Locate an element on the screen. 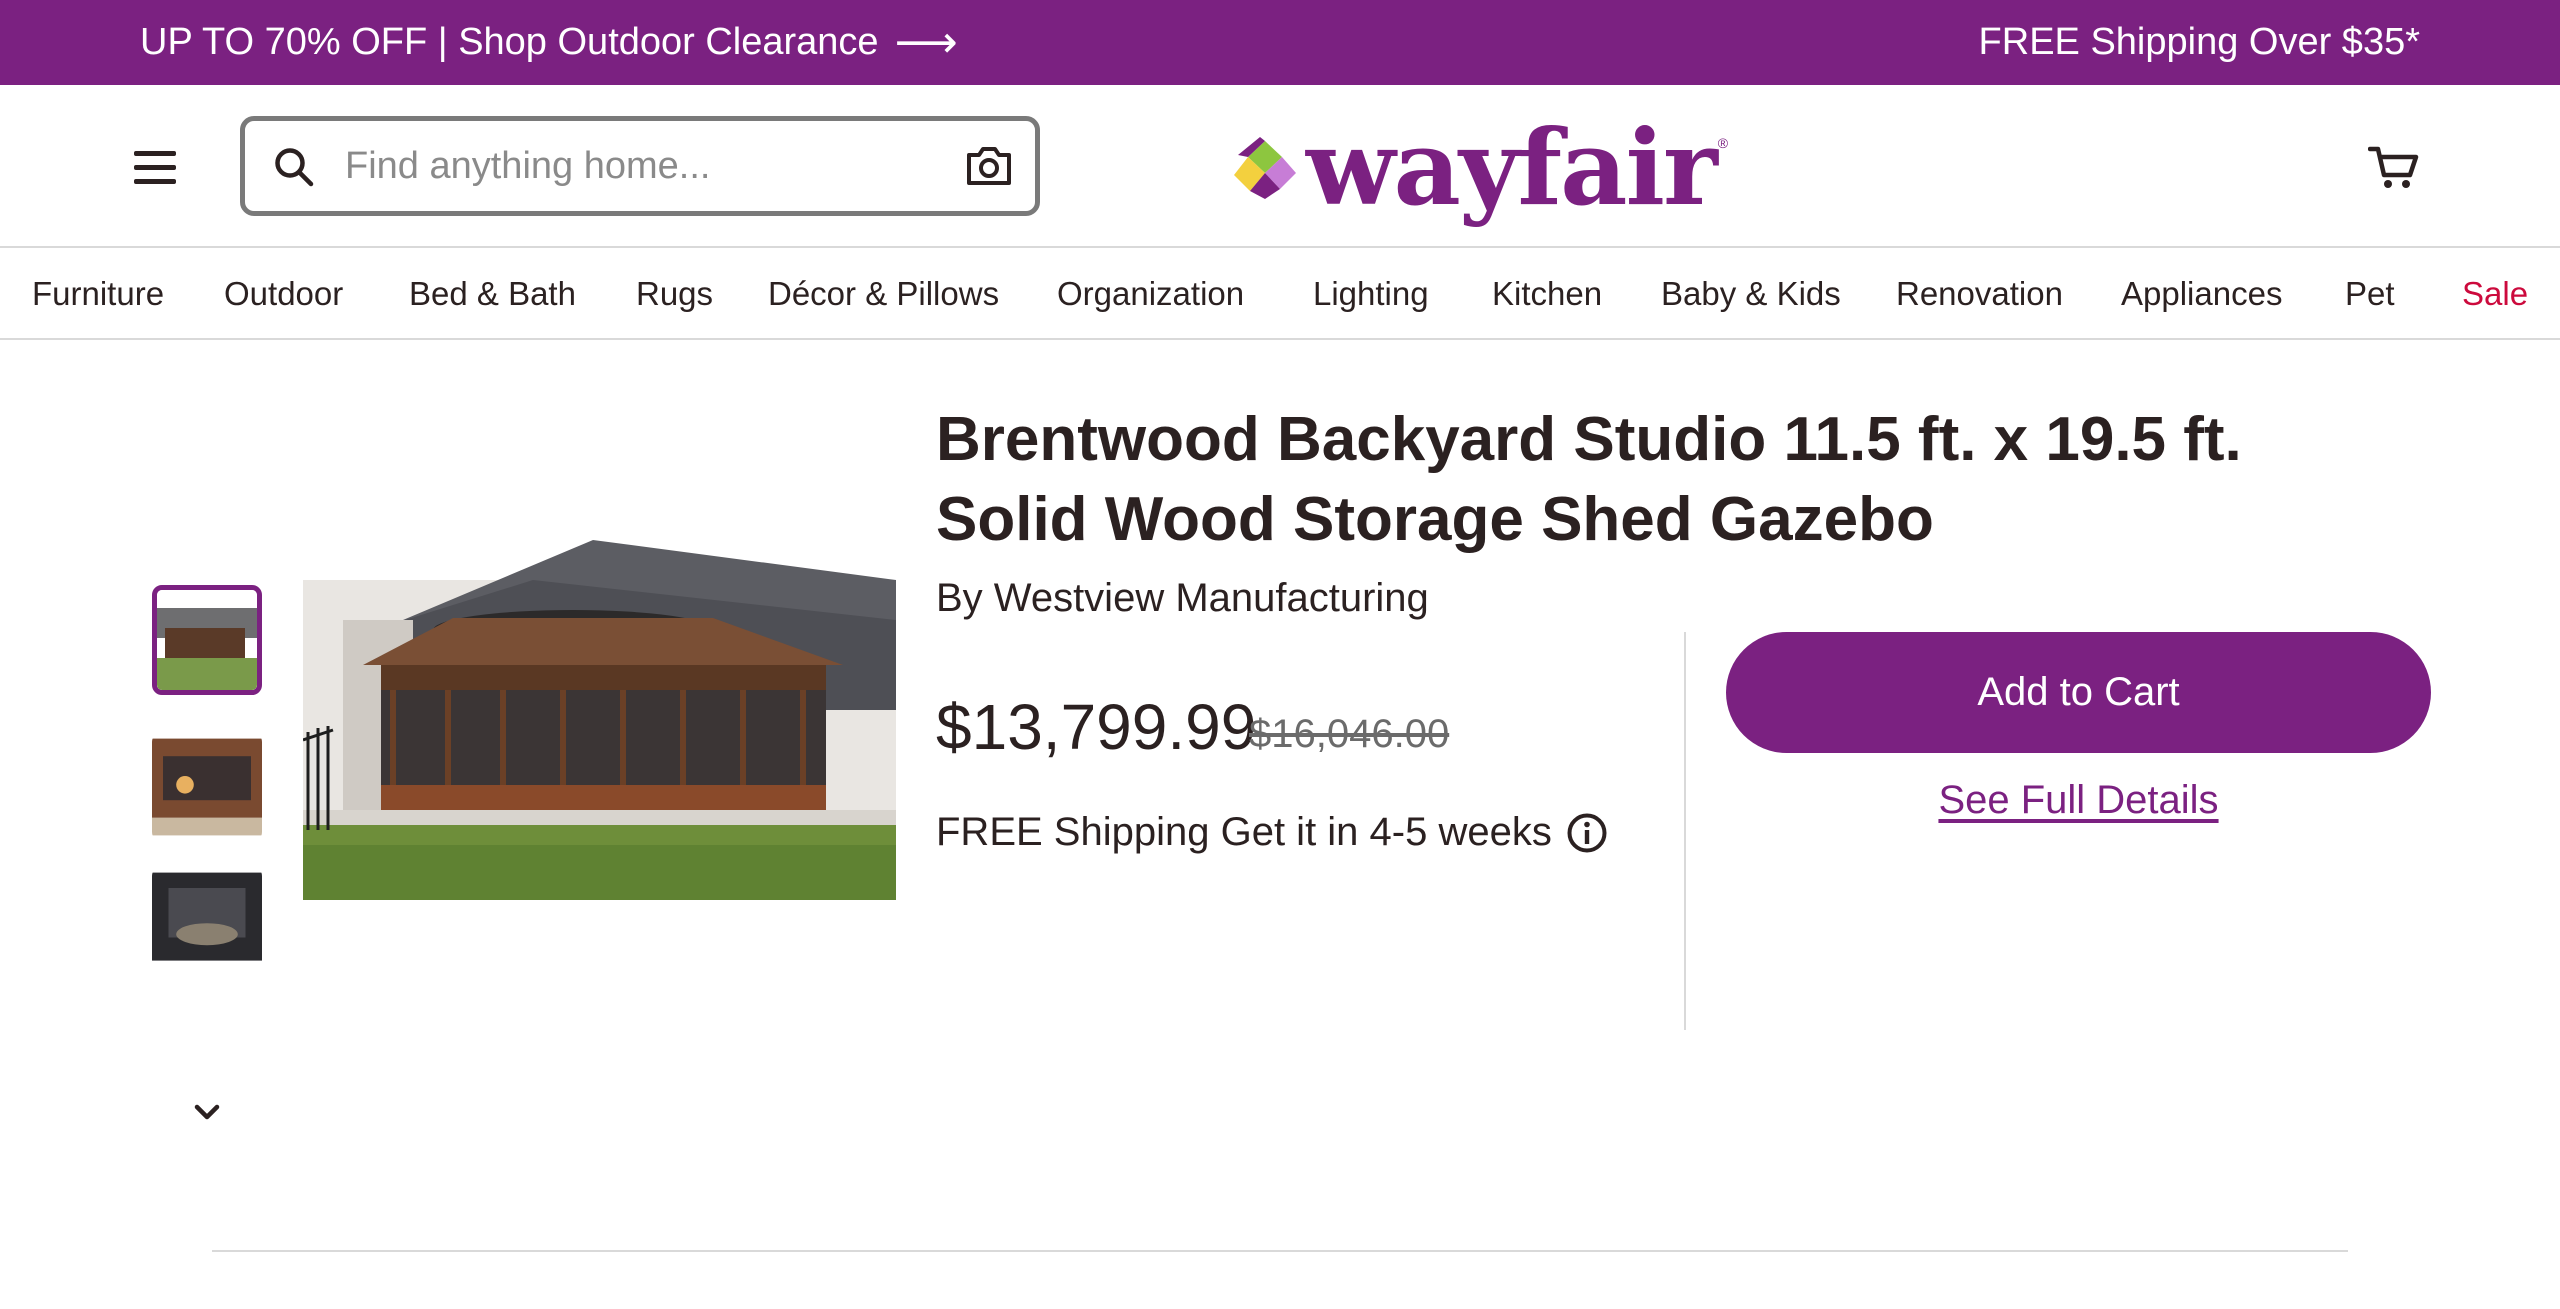 Image resolution: width=2560 pixels, height=1309 pixels. clearance-promo-link: UP TO 70% OFF | Shop Outdoor Clearance ⟶ is located at coordinates (549, 42).